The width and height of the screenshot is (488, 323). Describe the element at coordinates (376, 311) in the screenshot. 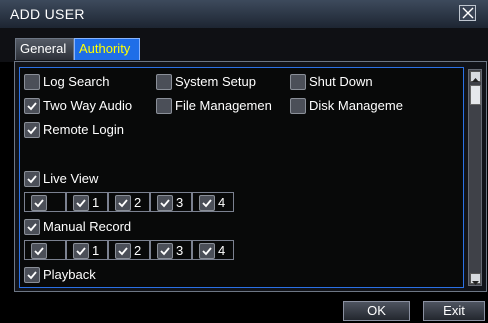

I see `ok-button: OK` at that location.